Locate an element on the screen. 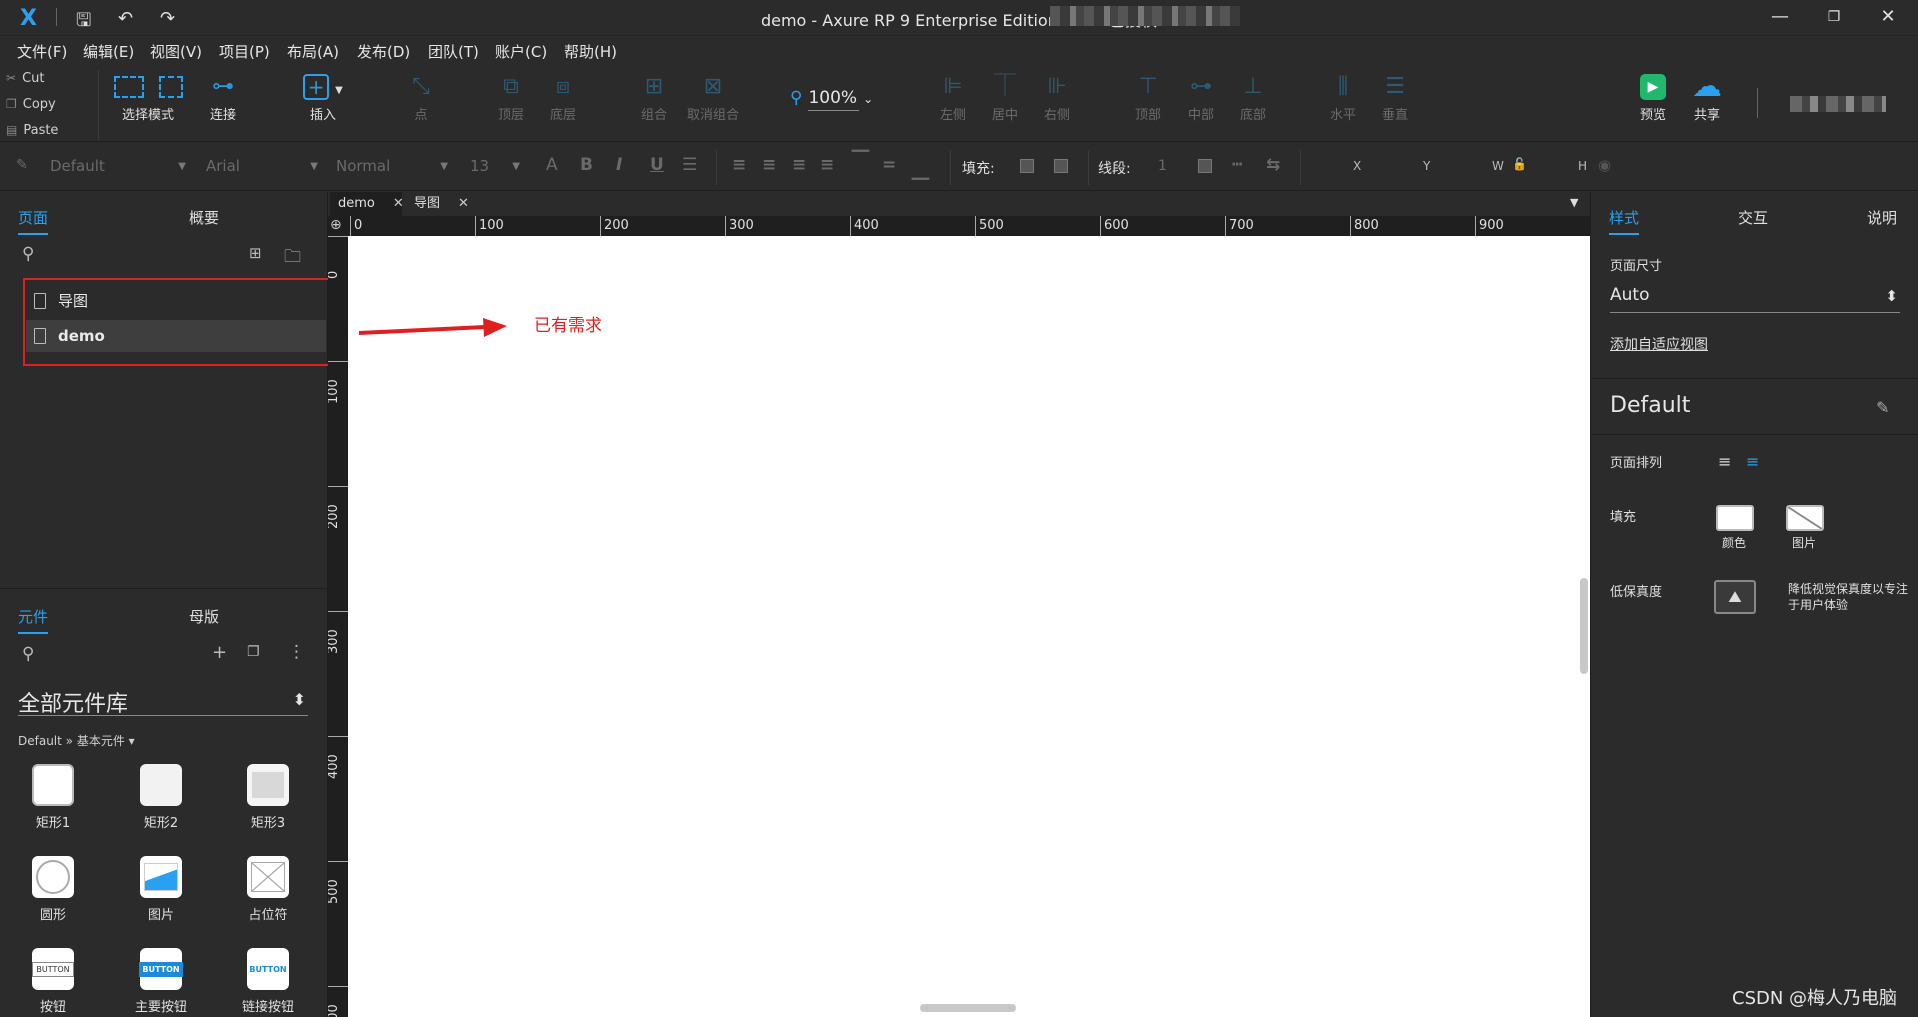 This screenshot has width=1918, height=1017. add-adaptive-view-link: 添加自适应视图 is located at coordinates (1659, 344).